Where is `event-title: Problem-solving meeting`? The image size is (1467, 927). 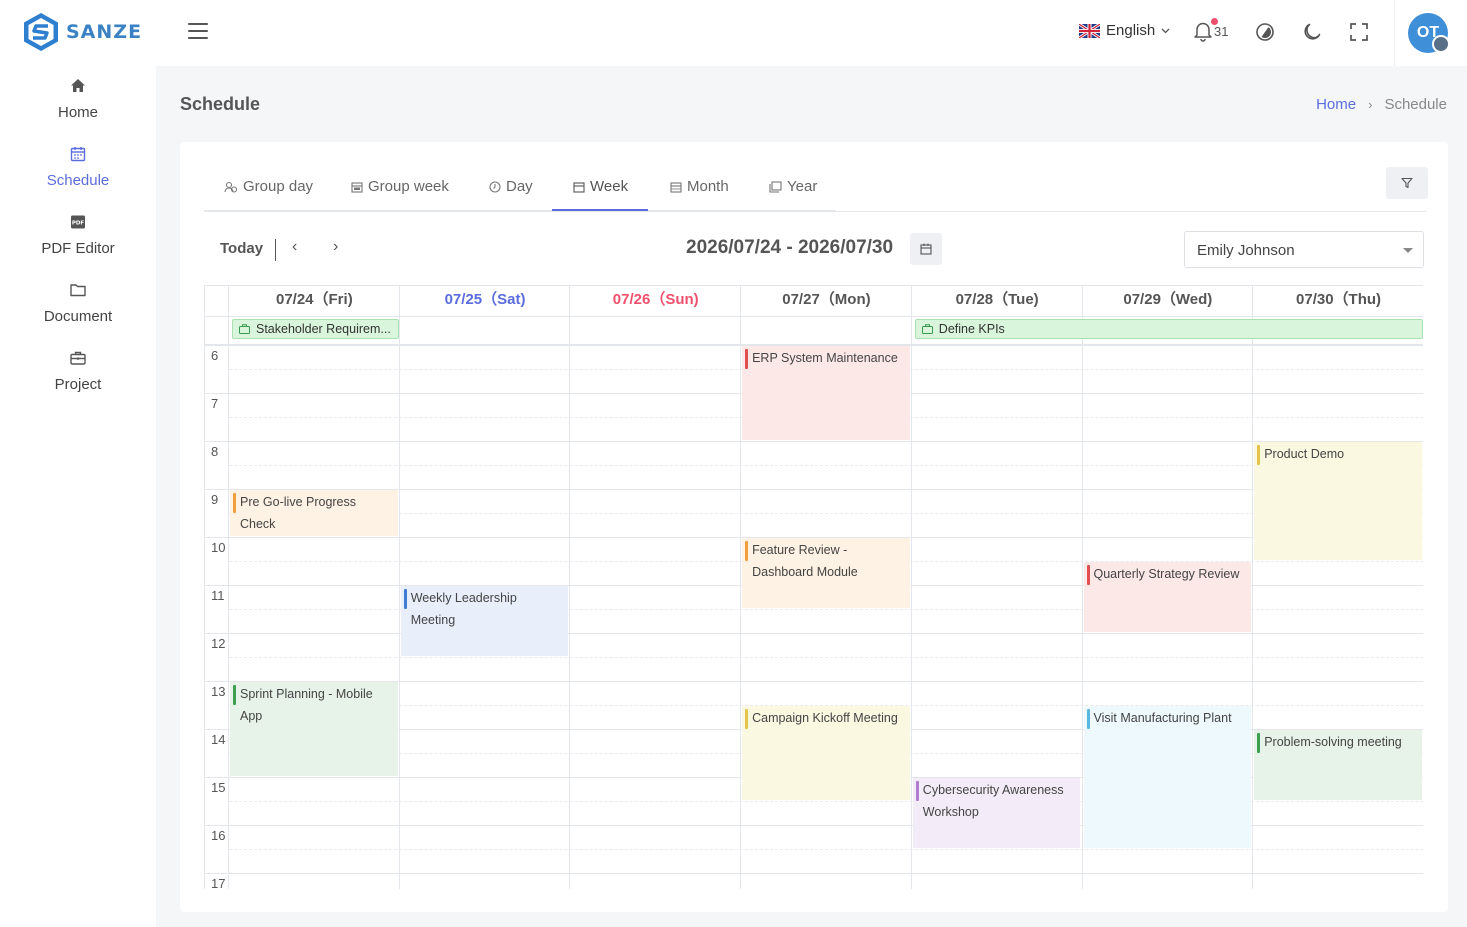 event-title: Problem-solving meeting is located at coordinates (1333, 742).